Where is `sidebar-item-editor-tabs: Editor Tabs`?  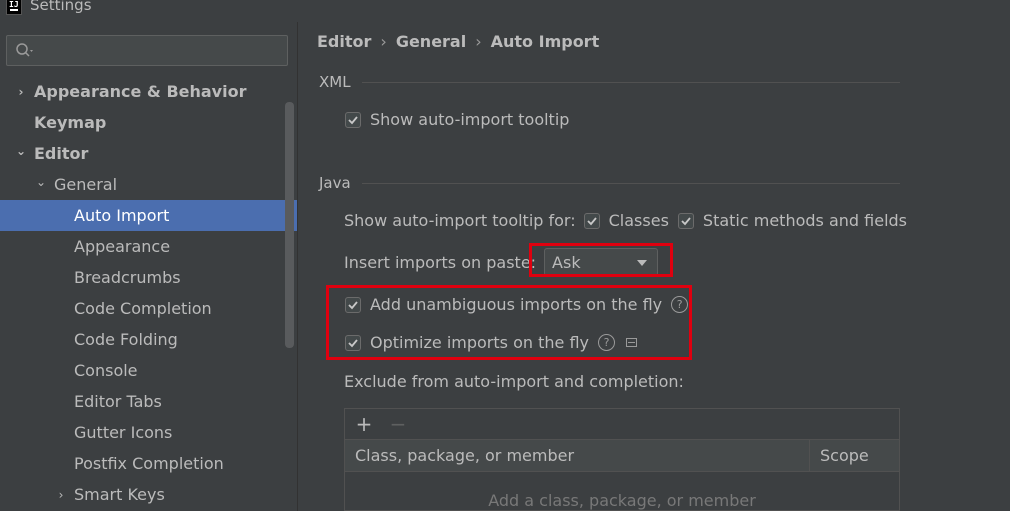 sidebar-item-editor-tabs: Editor Tabs is located at coordinates (148, 401).